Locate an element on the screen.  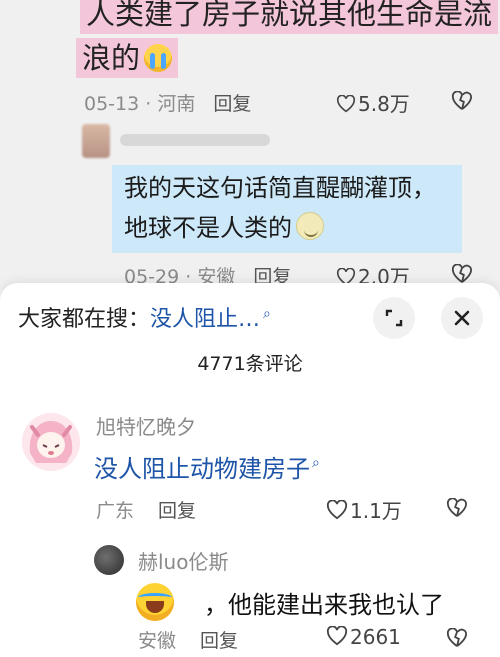
reply-meta: 安徽 回复 is located at coordinates (188, 639).